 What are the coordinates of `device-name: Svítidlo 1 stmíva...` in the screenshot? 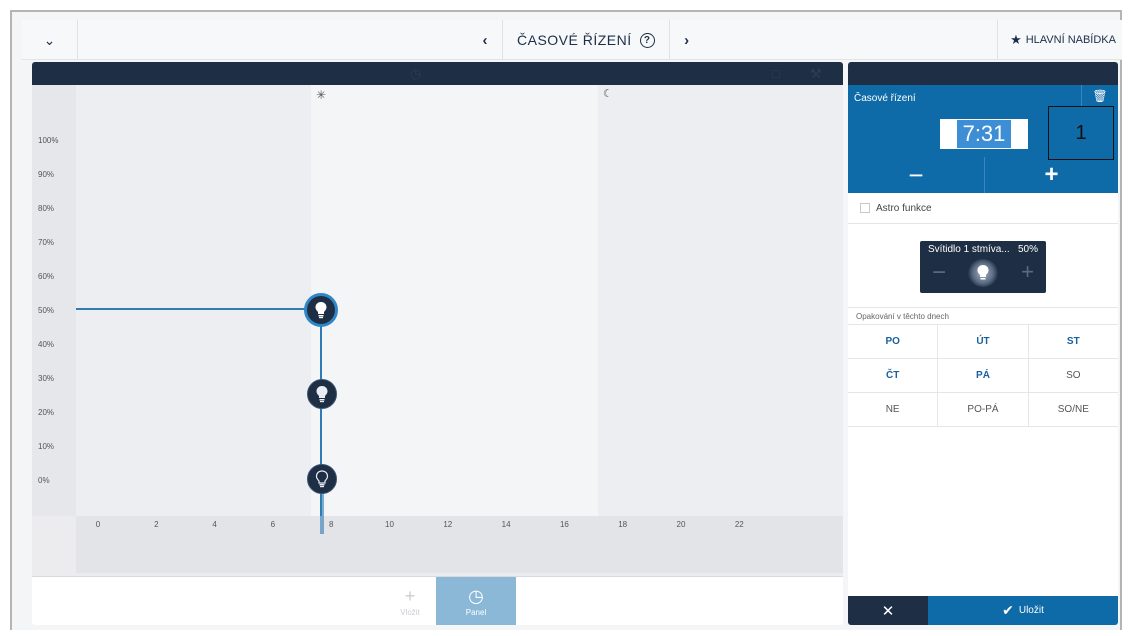 It's located at (969, 249).